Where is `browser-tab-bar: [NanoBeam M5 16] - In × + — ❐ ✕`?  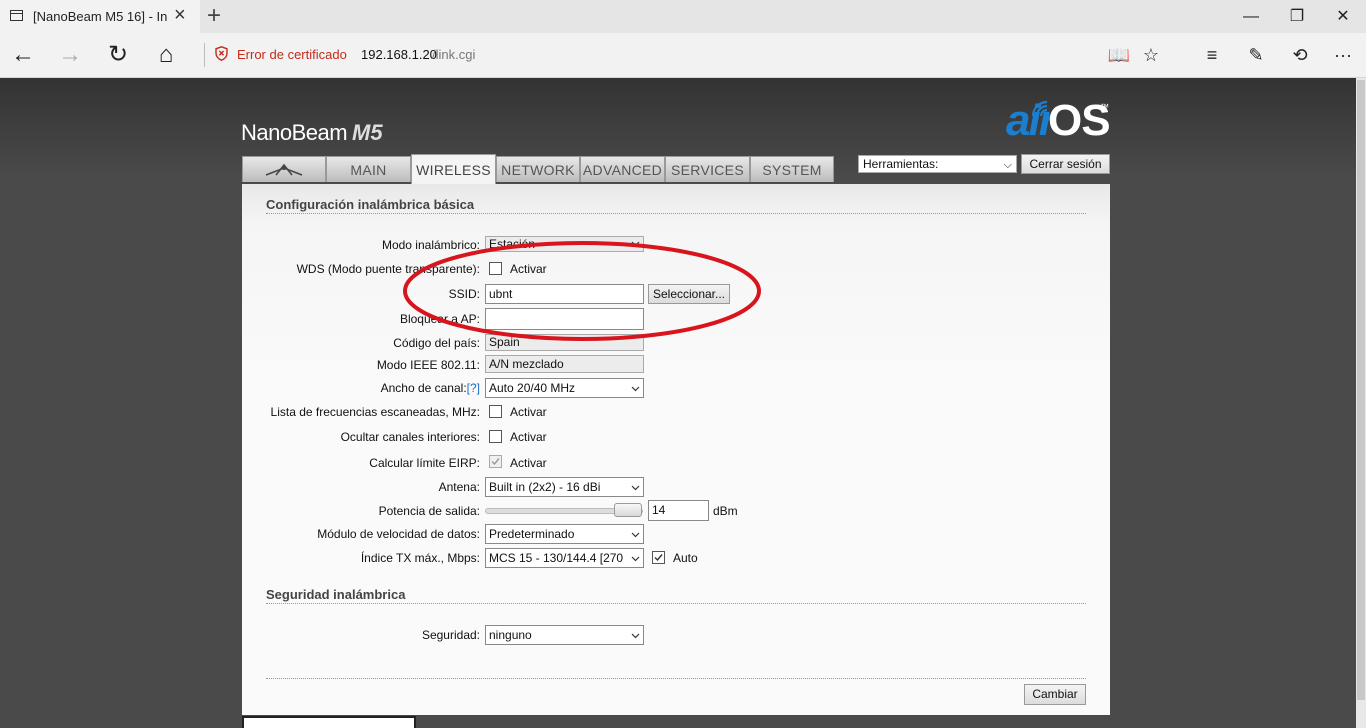
browser-tab-bar: [NanoBeam M5 16] - In × + — ❐ ✕ is located at coordinates (683, 16).